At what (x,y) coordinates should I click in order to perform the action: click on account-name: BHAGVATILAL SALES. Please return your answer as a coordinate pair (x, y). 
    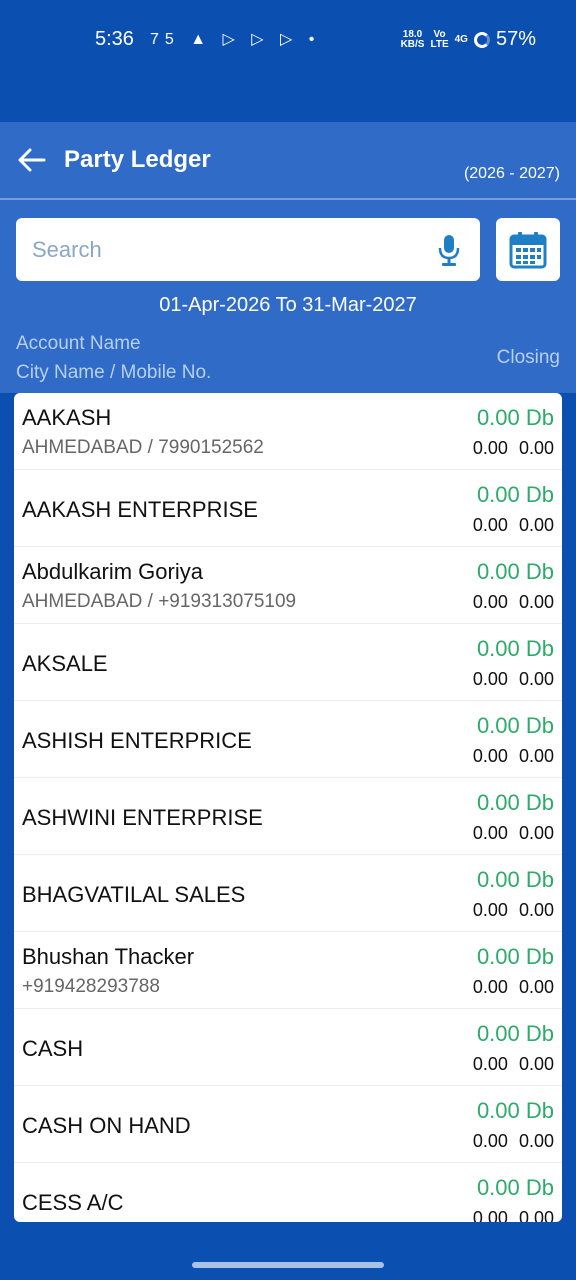
    Looking at the image, I should click on (134, 894).